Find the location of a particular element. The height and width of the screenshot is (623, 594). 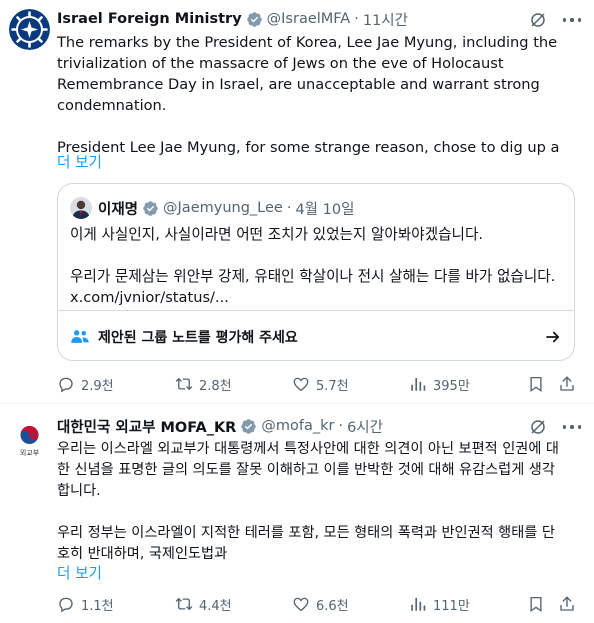

reply-button: 1.1천 is located at coordinates (85, 604).